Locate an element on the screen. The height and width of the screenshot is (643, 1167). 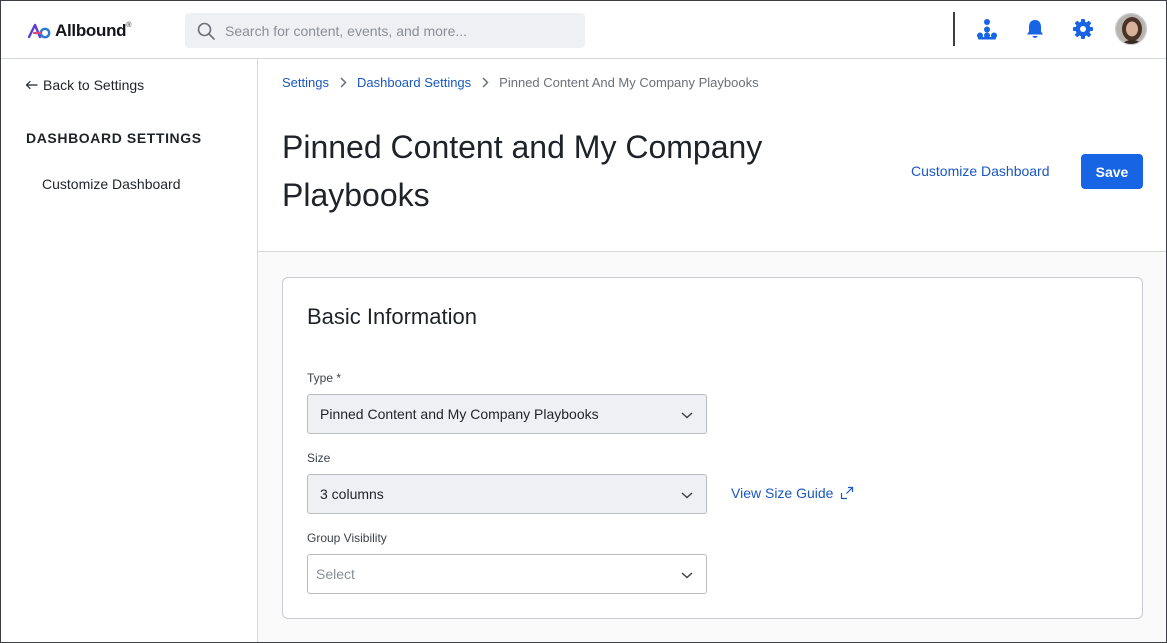
search-input is located at coordinates (395, 30).